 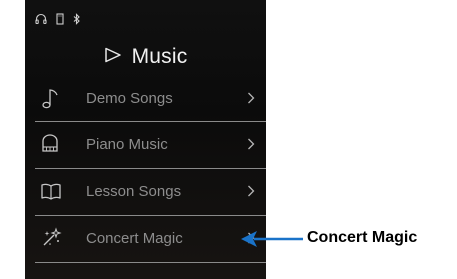 I want to click on menu-item-label: Concert Magic, so click(x=134, y=238).